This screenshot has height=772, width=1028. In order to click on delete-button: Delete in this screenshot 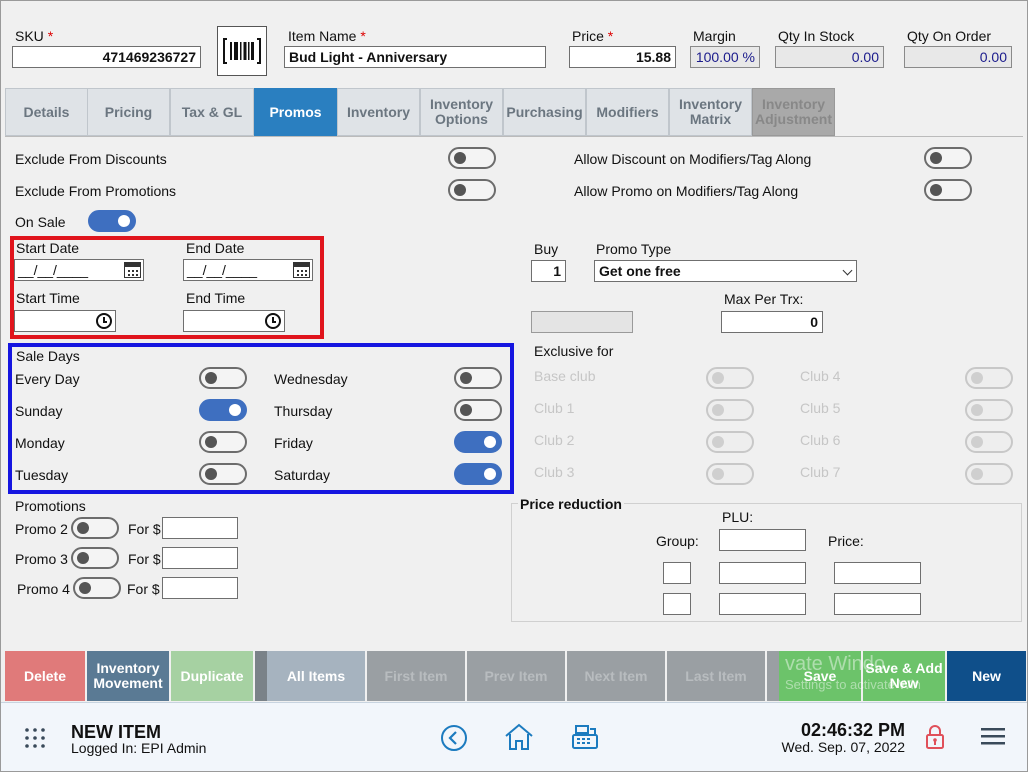, I will do `click(45, 676)`.